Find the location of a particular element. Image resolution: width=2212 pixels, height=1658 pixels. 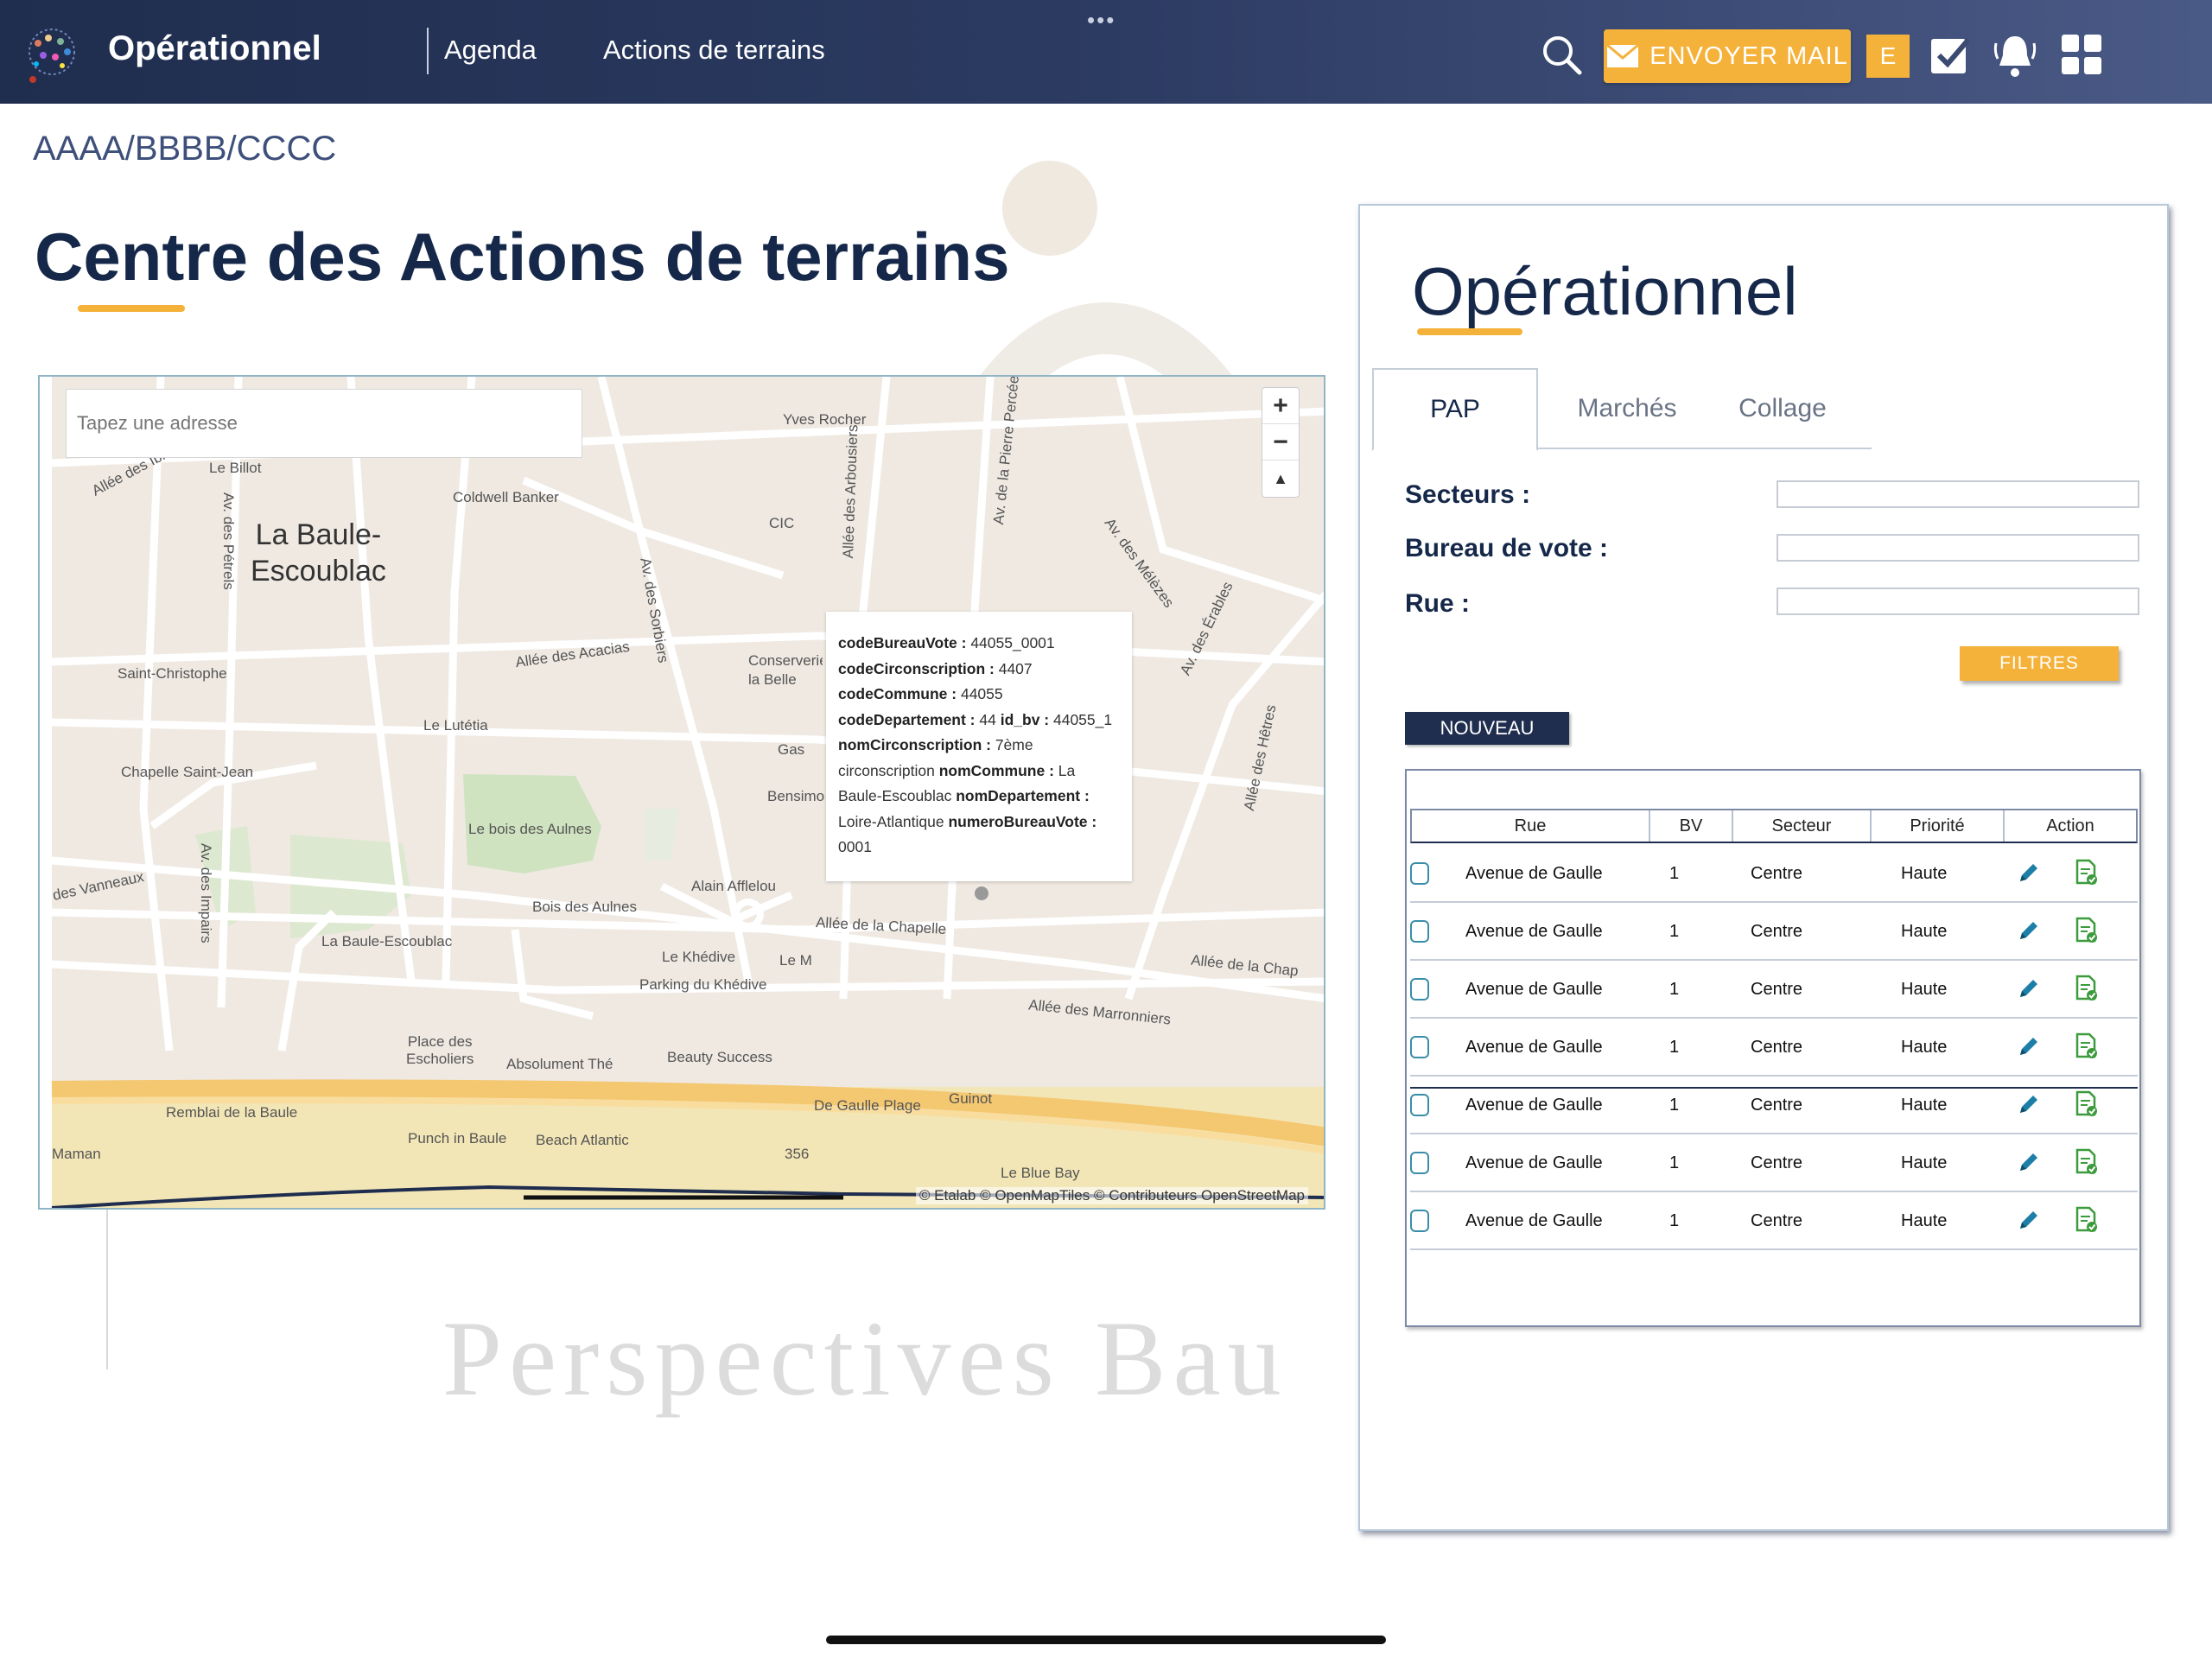

popup-value: 44055_0001 is located at coordinates (1010, 642).